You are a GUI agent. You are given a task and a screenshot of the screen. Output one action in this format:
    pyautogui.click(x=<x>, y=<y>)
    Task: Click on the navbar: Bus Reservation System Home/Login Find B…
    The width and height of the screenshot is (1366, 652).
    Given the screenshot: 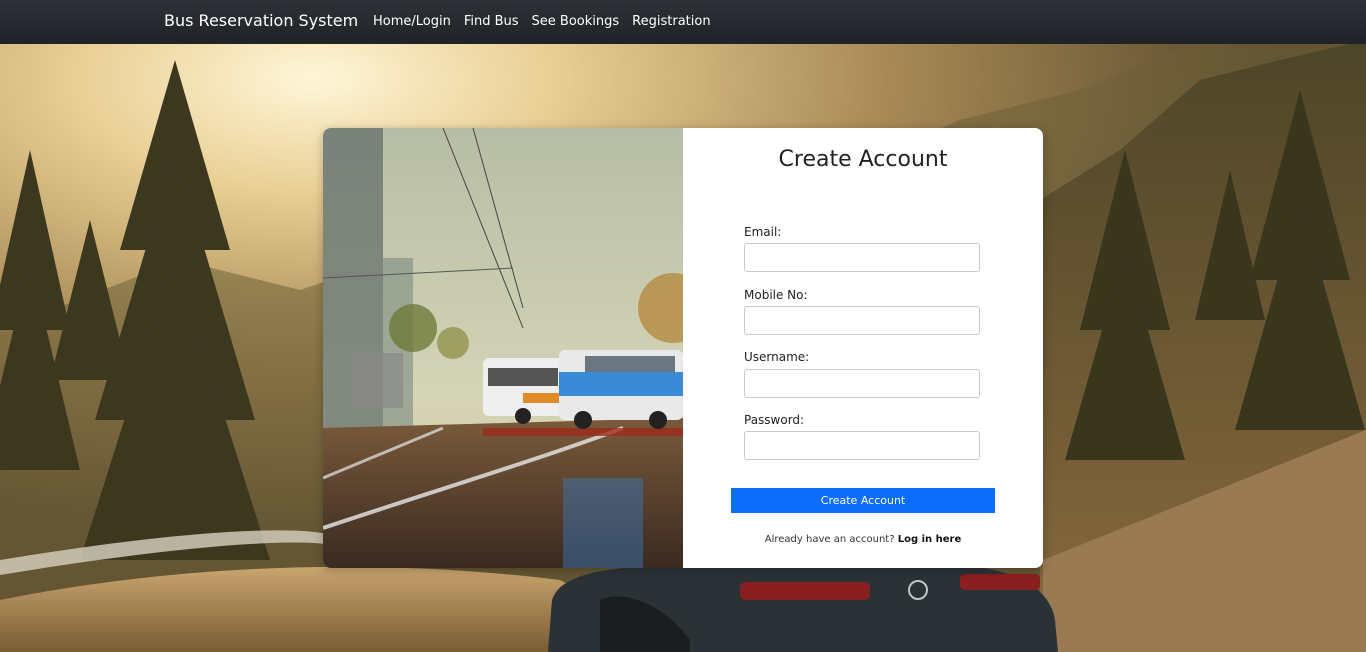 What is the action you would take?
    pyautogui.click(x=683, y=22)
    